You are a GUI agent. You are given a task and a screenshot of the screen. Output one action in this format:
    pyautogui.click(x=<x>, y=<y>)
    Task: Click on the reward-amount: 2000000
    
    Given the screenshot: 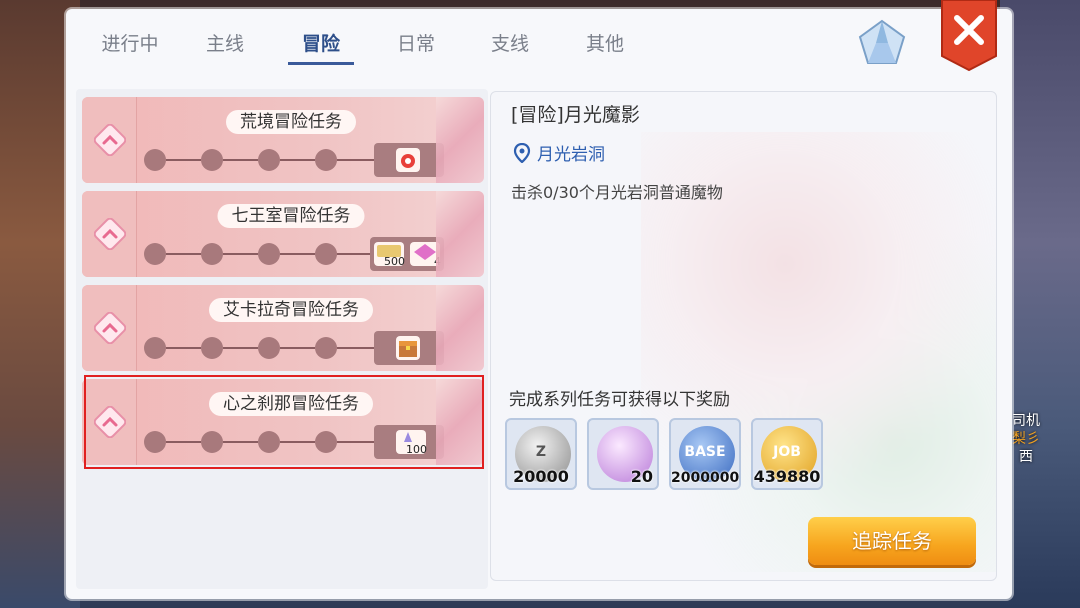 What is the action you would take?
    pyautogui.click(x=705, y=478)
    